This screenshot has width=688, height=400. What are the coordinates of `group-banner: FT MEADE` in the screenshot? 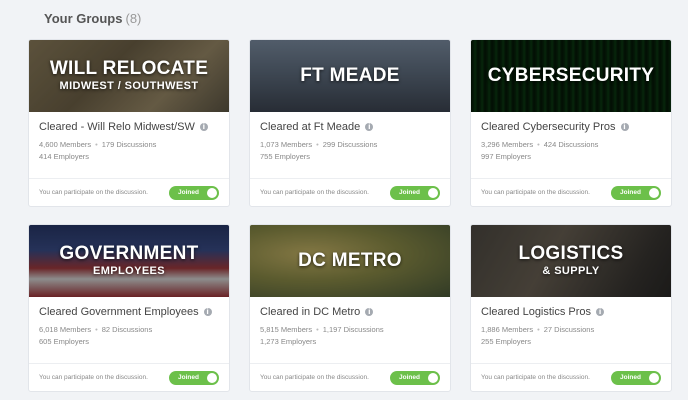 It's located at (350, 76).